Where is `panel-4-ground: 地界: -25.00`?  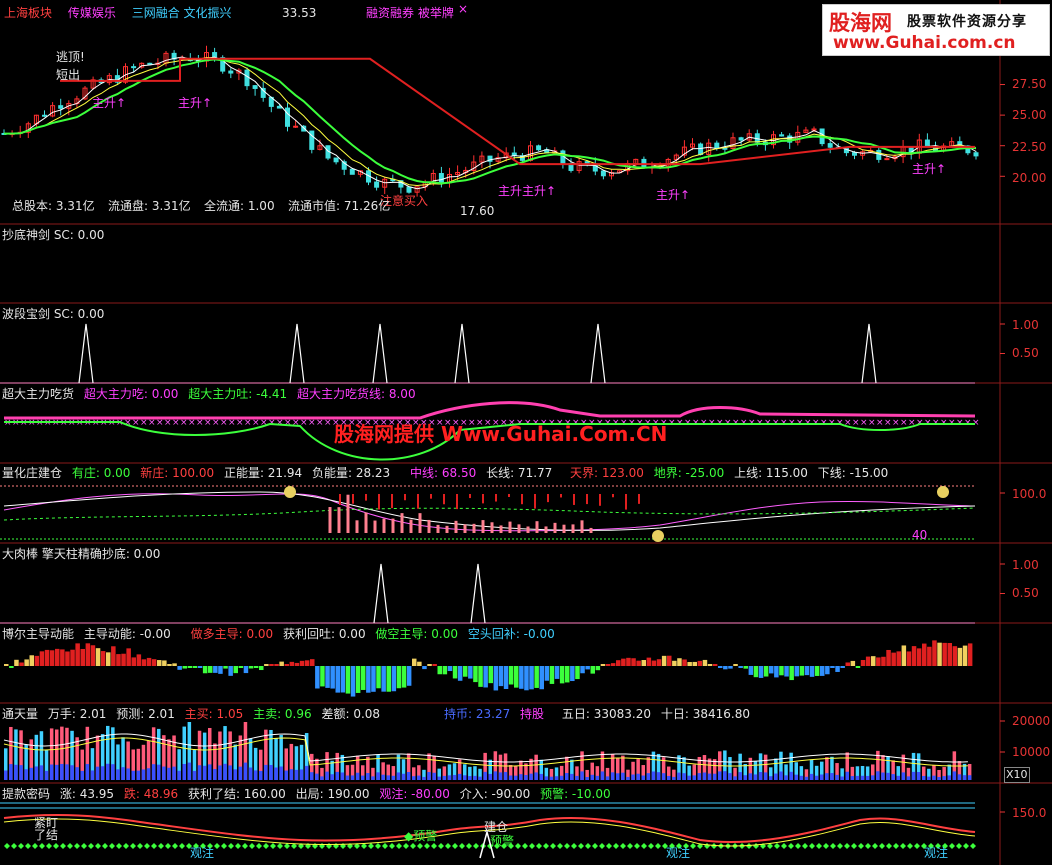 panel-4-ground: 地界: -25.00 is located at coordinates (689, 473).